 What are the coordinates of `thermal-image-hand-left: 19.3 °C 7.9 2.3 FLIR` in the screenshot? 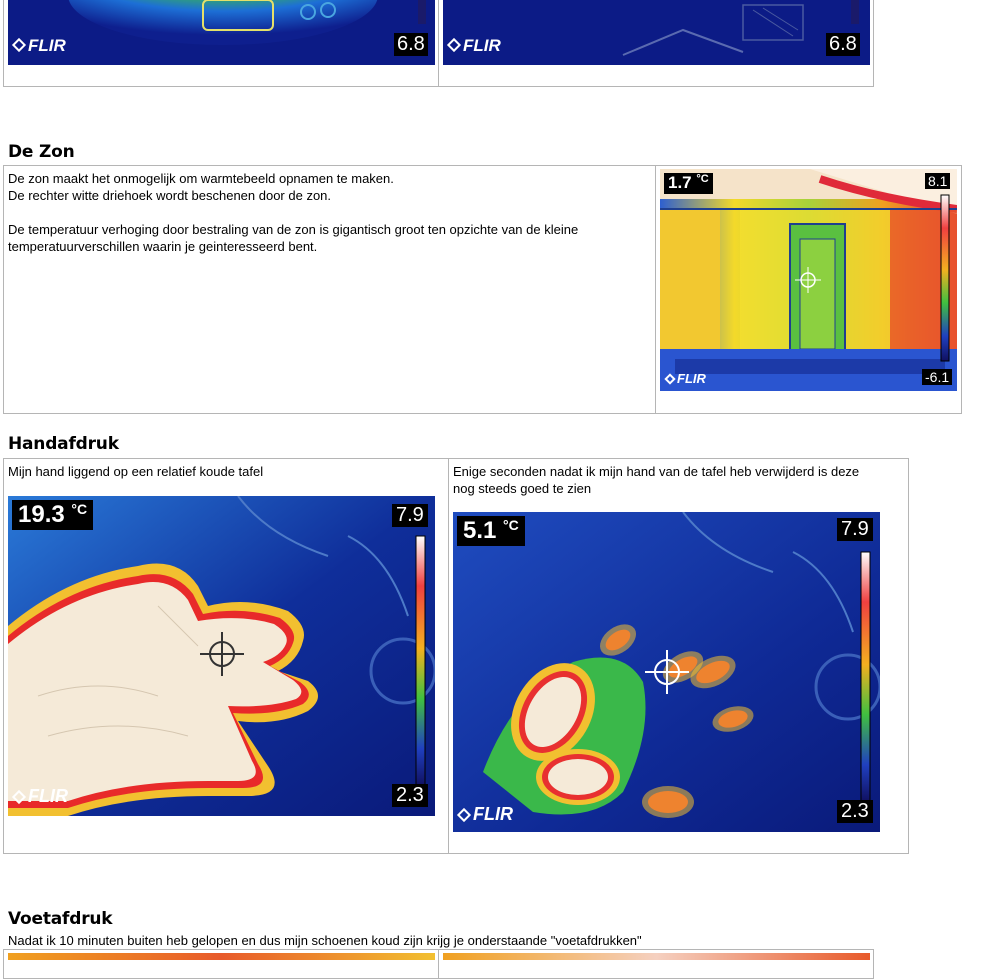 It's located at (221, 656).